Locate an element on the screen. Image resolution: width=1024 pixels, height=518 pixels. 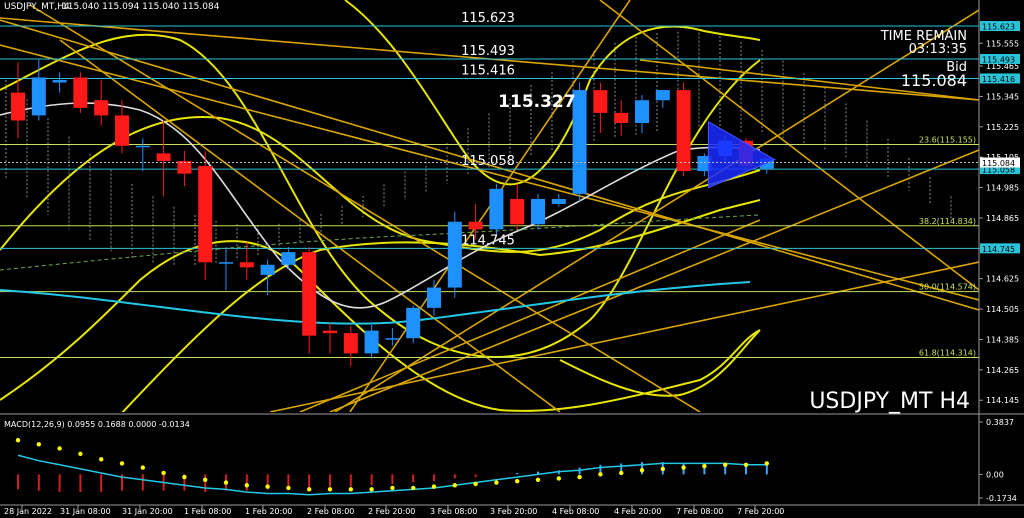
time-axis-label: 31 Jan 20:00 is located at coordinates (147, 511).